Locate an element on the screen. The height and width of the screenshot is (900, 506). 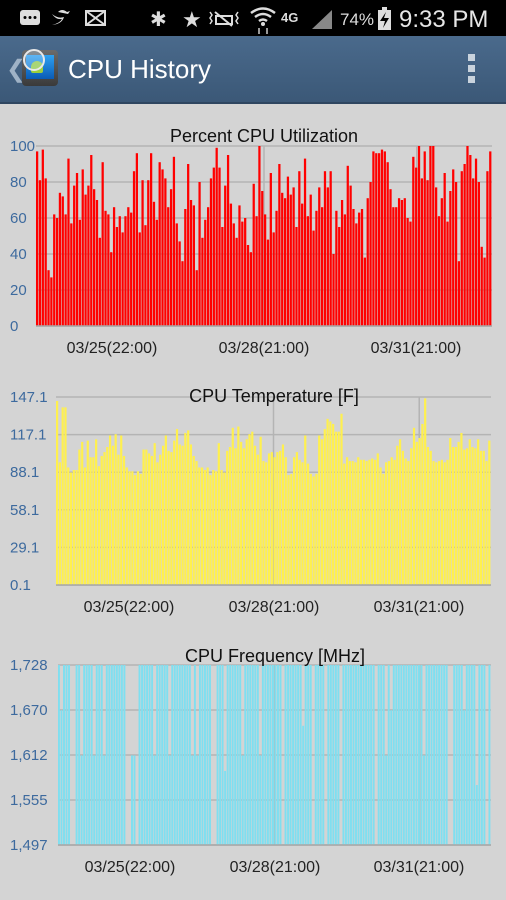
x-tick-label: 03/28(21:00) is located at coordinates (264, 348).